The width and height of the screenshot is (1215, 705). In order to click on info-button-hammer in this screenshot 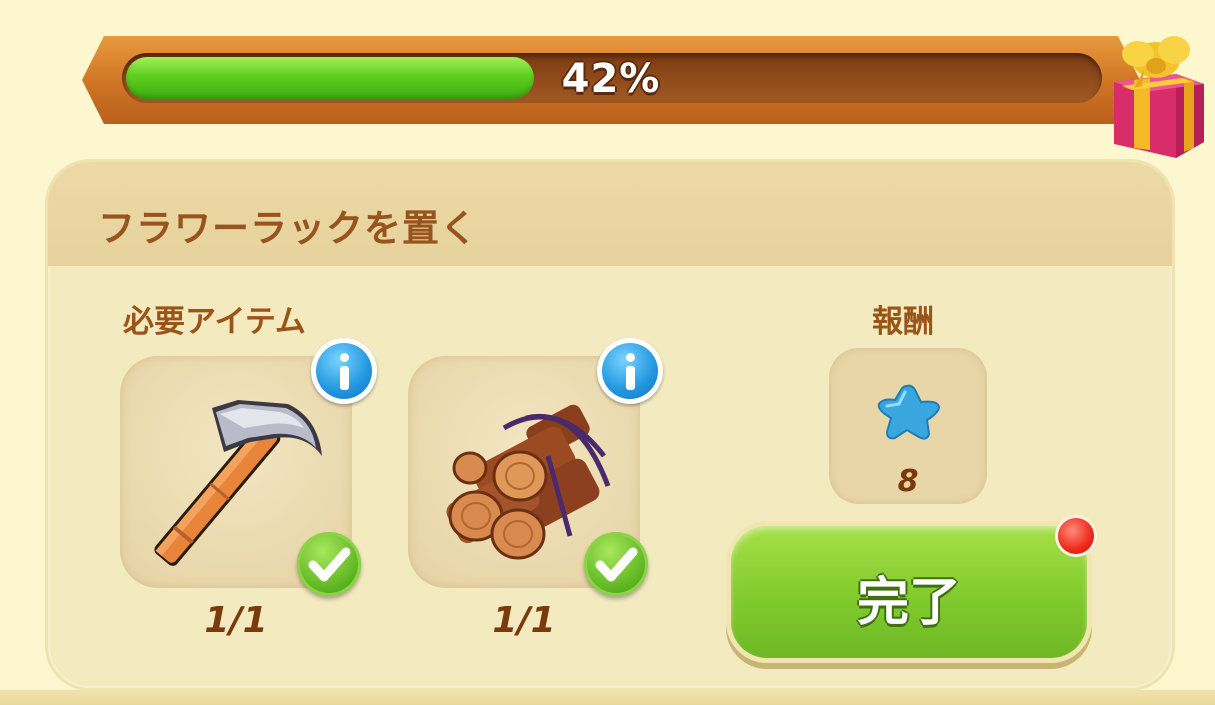, I will do `click(344, 371)`.